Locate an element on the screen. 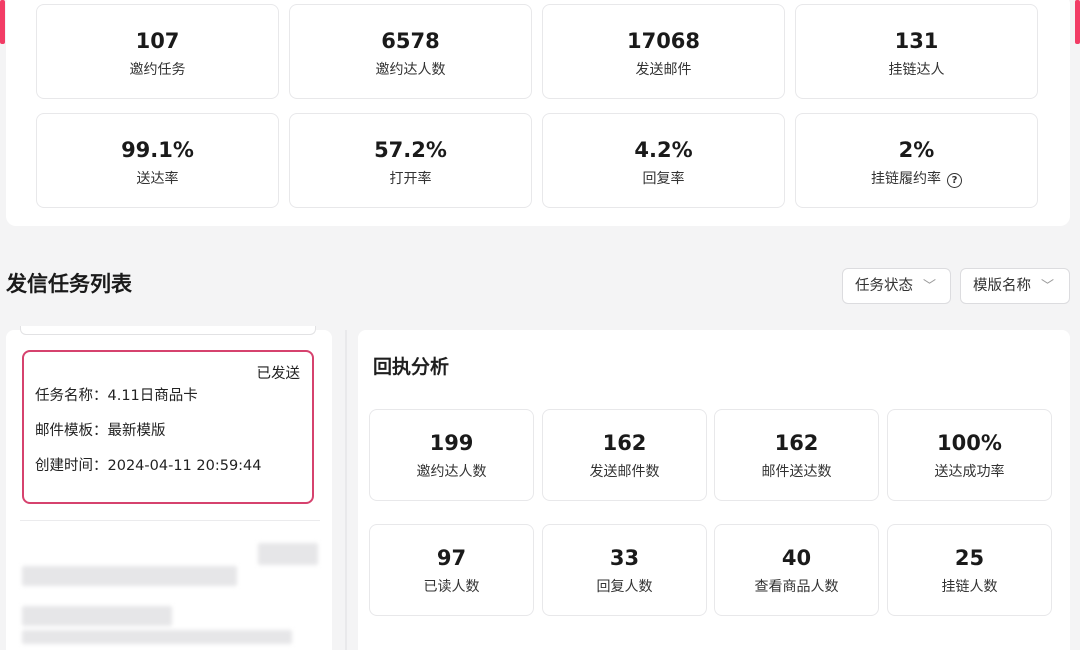  rate-value: 99.1% is located at coordinates (157, 150).